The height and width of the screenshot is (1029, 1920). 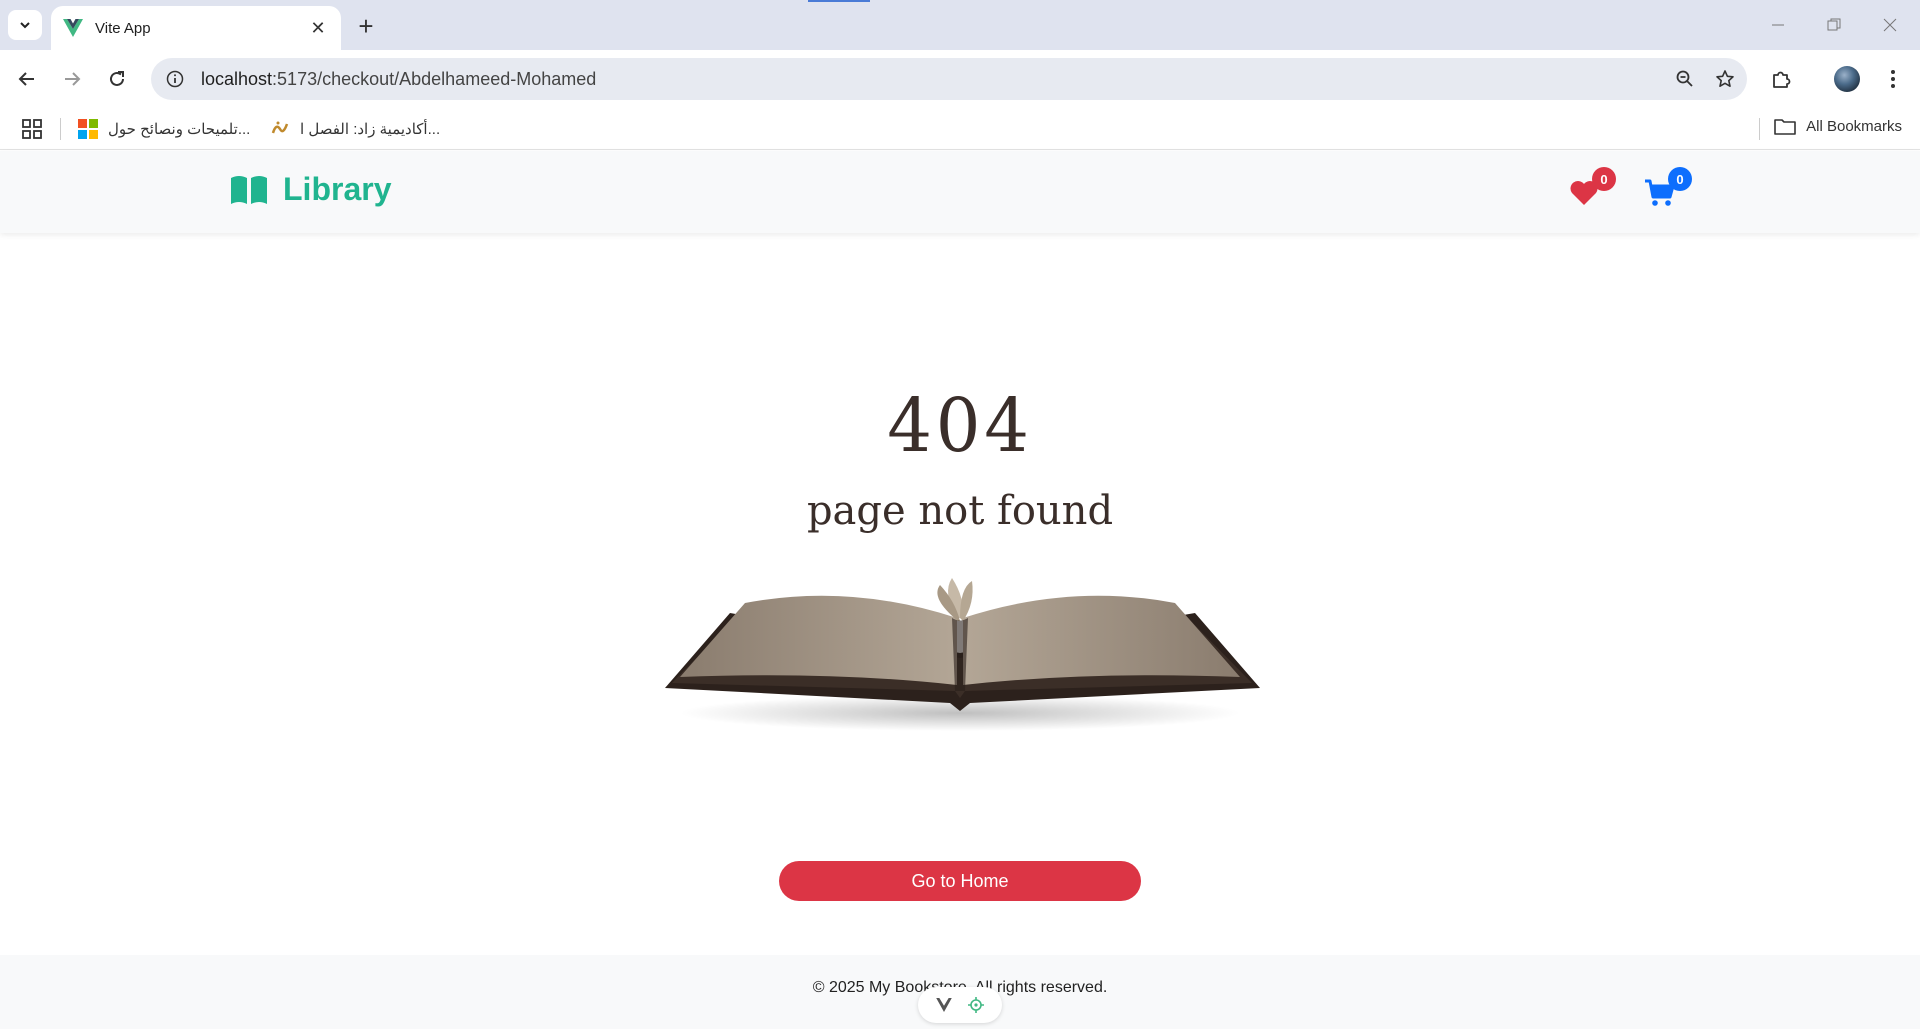 I want to click on url-path: :5173/checkout/Abdelhameed-Mohamed, so click(x=434, y=78).